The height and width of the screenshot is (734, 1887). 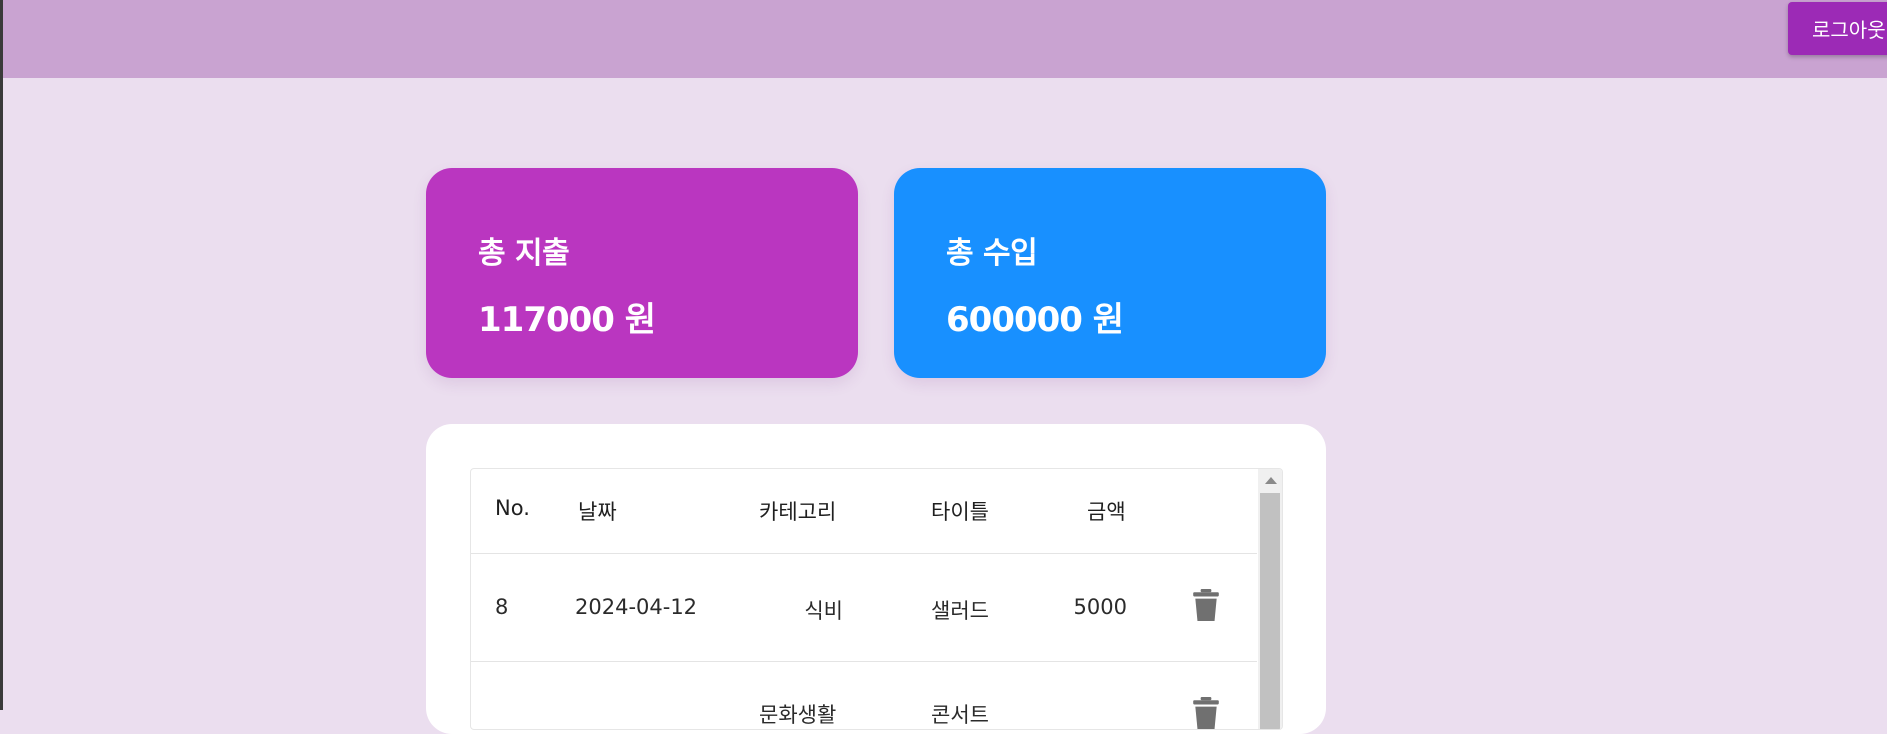 What do you see at coordinates (1837, 28) in the screenshot?
I see `logout-button: 로그아웃` at bounding box center [1837, 28].